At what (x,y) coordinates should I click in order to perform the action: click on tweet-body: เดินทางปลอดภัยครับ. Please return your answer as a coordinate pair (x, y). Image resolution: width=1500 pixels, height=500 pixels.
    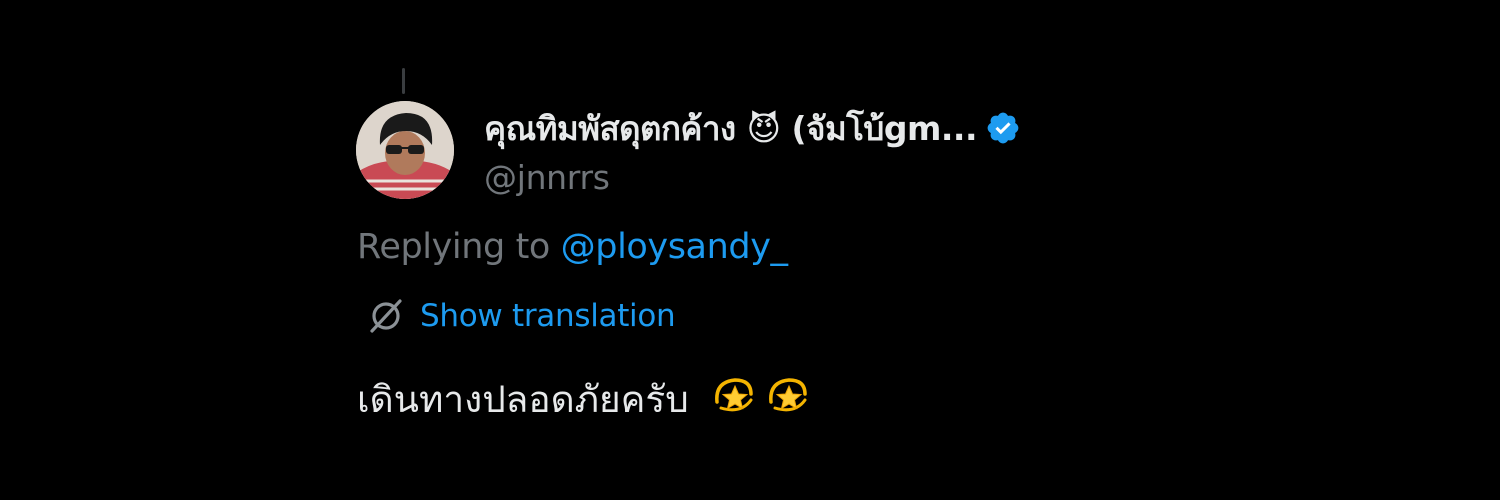
    Looking at the image, I should click on (584, 399).